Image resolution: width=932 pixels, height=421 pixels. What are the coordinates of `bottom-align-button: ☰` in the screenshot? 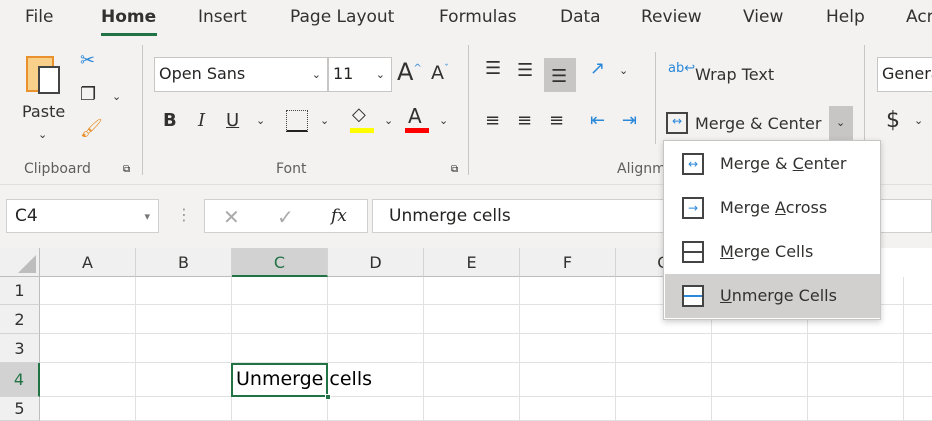 It's located at (560, 75).